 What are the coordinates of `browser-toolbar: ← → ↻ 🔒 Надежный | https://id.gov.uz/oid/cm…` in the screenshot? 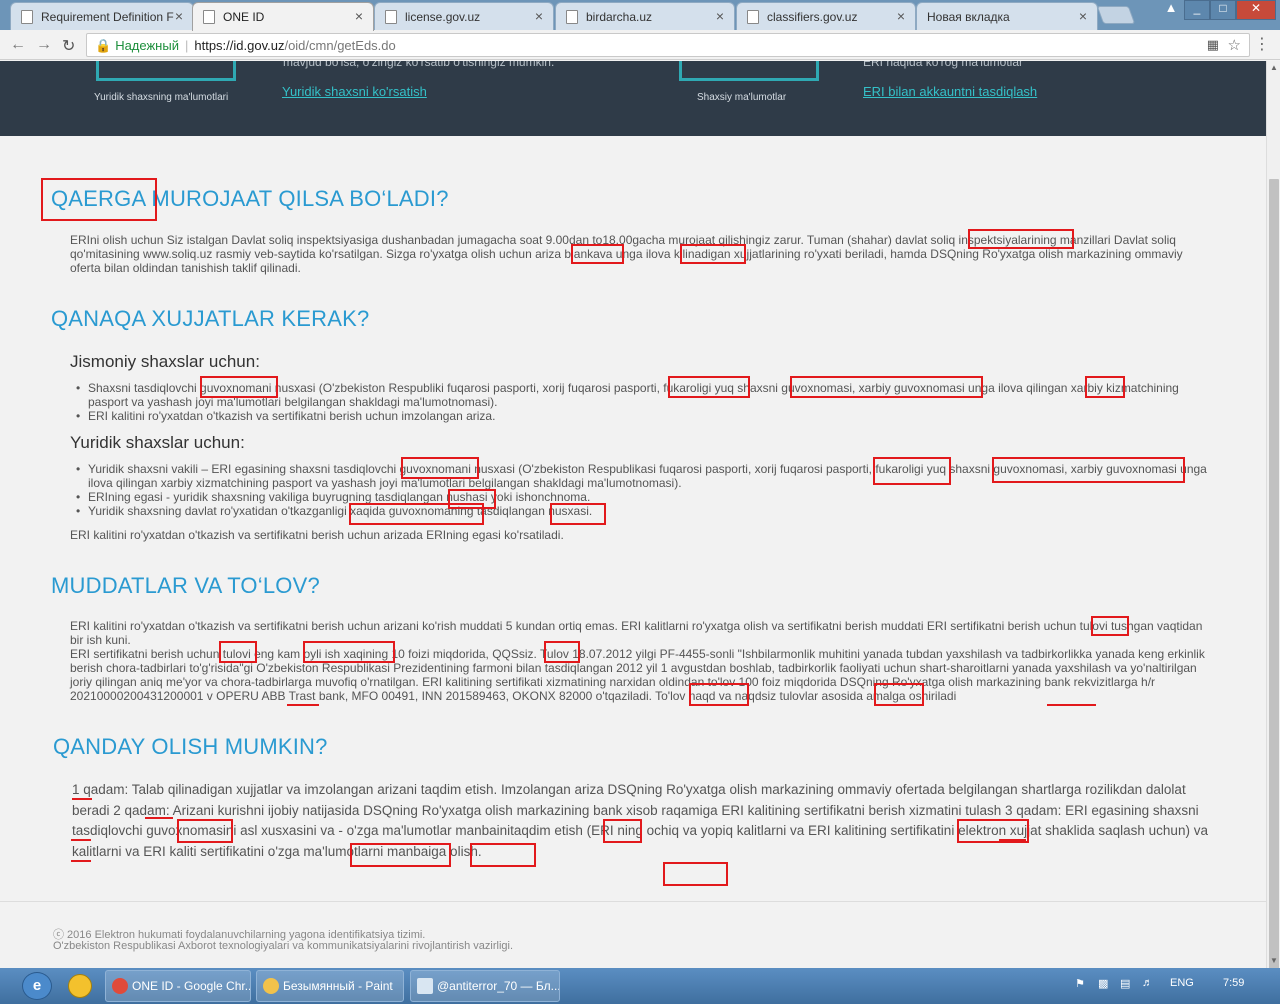 It's located at (640, 45).